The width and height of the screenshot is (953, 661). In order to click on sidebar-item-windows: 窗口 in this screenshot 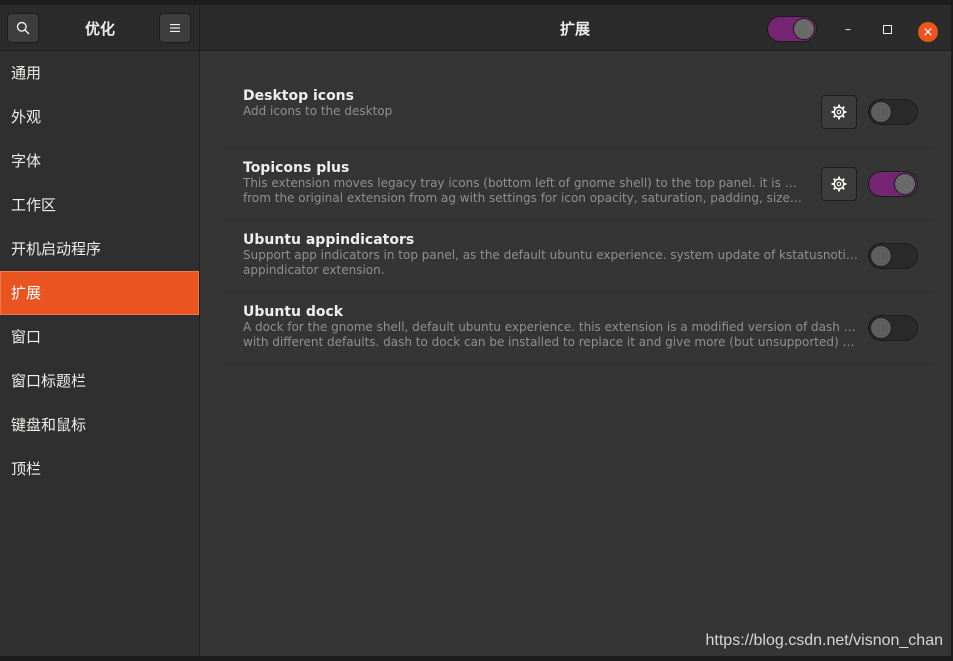, I will do `click(99, 337)`.